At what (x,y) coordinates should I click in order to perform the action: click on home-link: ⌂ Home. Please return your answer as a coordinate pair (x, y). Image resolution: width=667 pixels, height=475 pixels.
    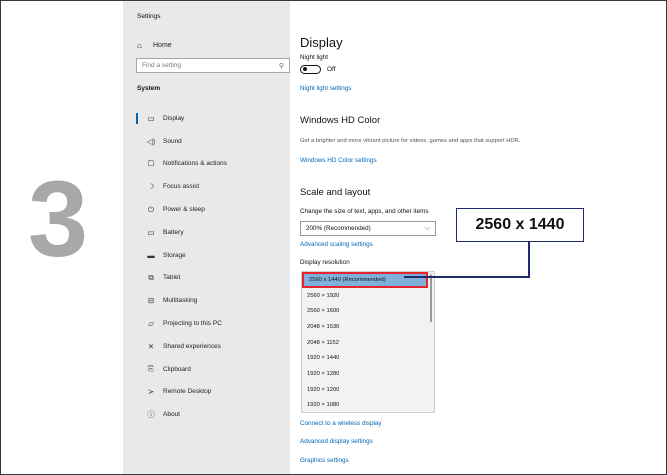
    Looking at the image, I should click on (154, 45).